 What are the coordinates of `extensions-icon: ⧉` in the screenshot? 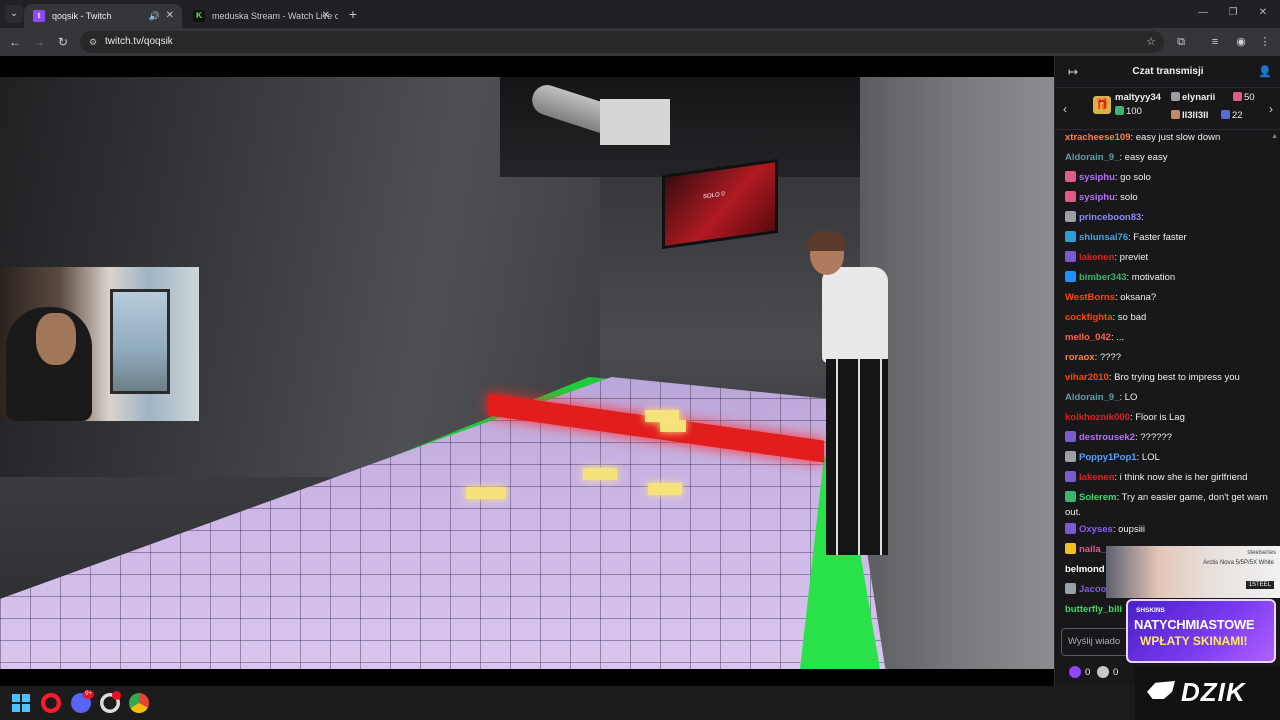 It's located at (1181, 42).